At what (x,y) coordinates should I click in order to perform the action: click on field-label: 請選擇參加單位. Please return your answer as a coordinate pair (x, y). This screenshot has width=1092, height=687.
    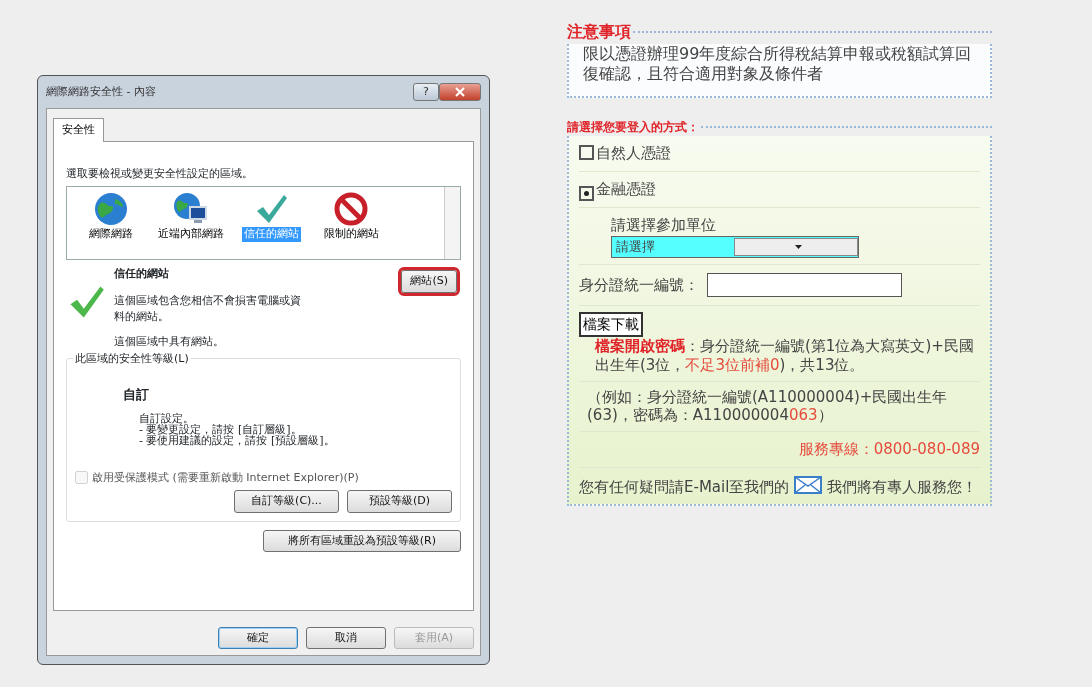
    Looking at the image, I should click on (663, 225).